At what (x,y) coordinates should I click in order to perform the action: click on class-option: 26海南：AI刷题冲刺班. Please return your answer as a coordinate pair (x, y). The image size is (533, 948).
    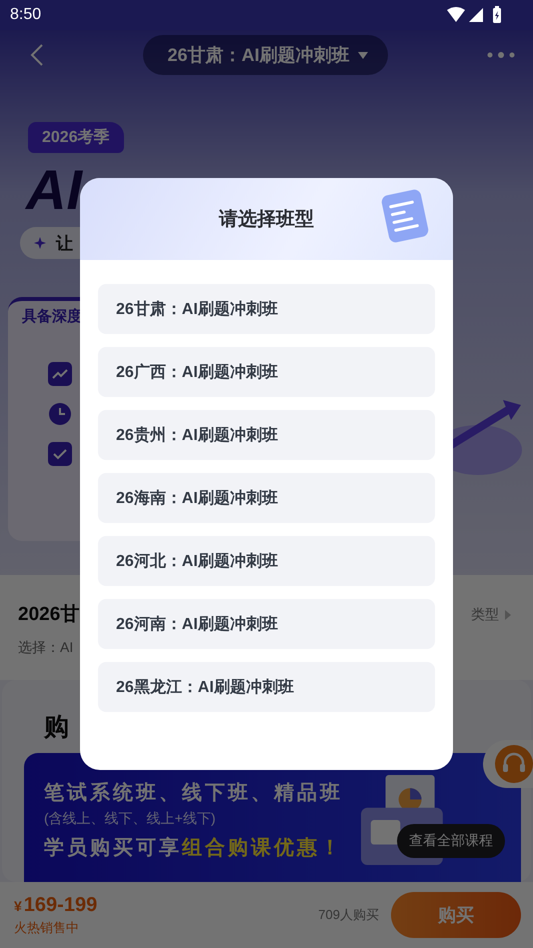
    Looking at the image, I should click on (266, 498).